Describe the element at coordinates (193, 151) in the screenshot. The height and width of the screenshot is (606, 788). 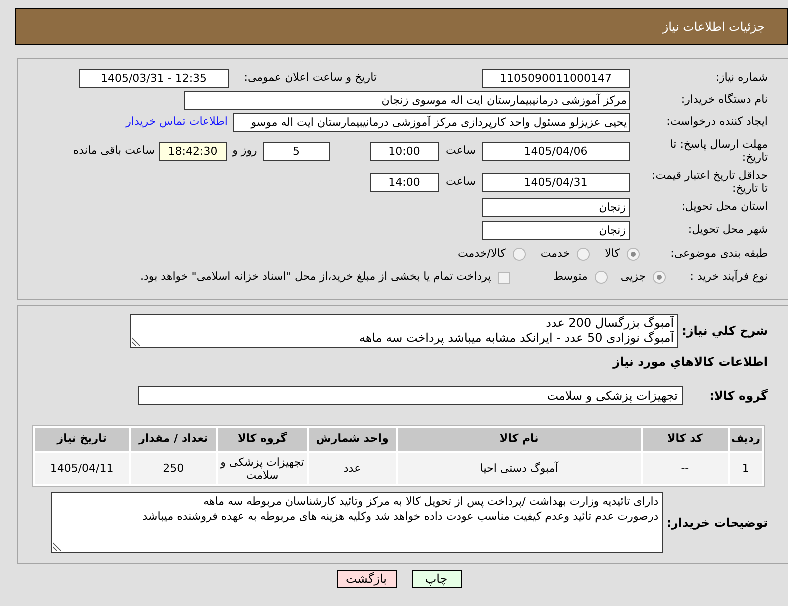
I see `remaining-time-field: 18:42:30` at that location.